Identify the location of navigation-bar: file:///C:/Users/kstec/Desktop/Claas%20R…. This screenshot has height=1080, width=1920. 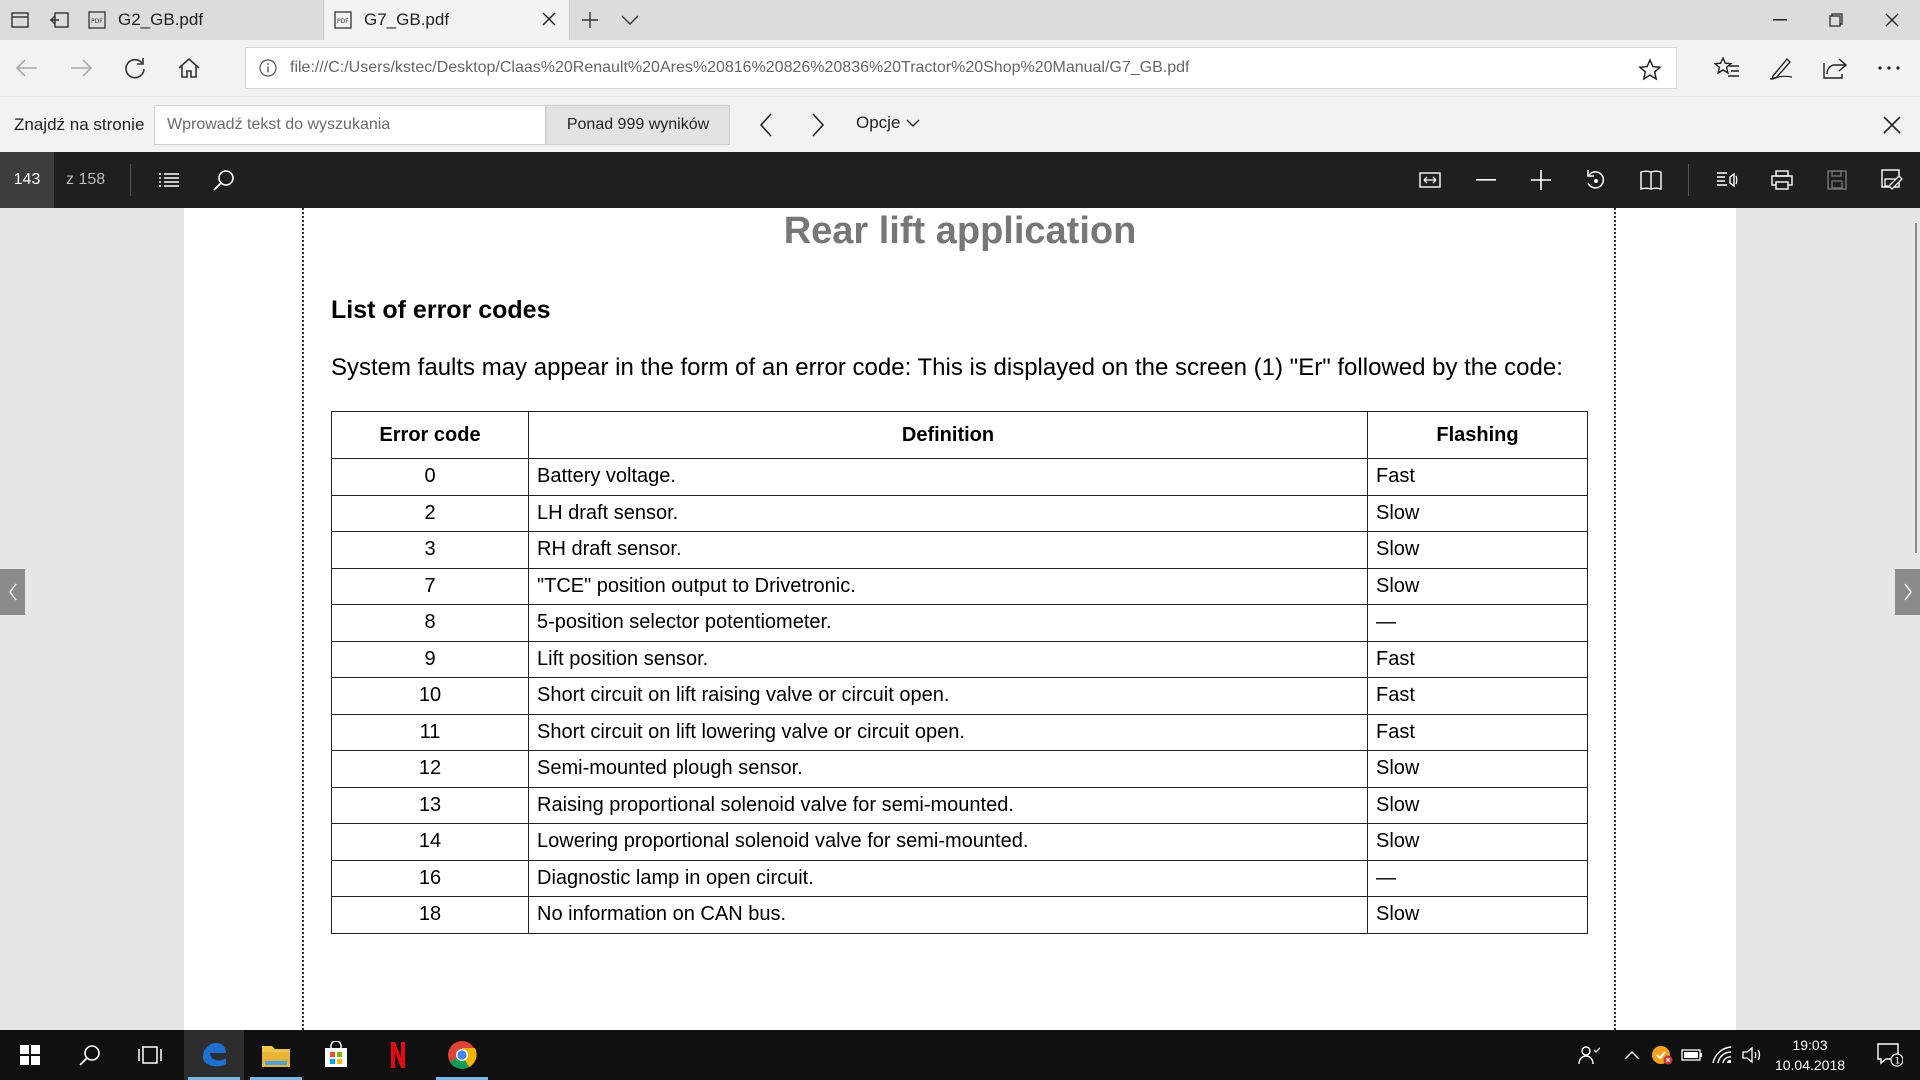
(960, 68).